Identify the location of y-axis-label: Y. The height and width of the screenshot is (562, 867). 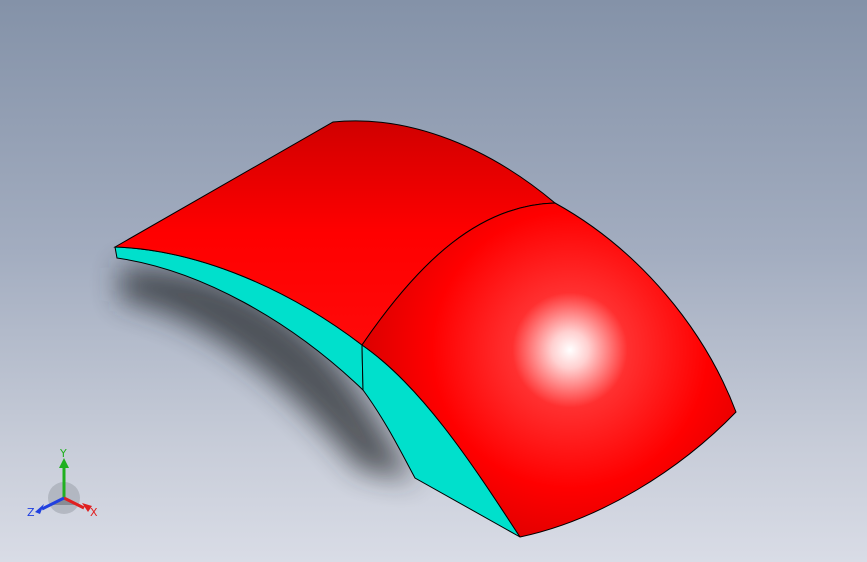
(63, 454).